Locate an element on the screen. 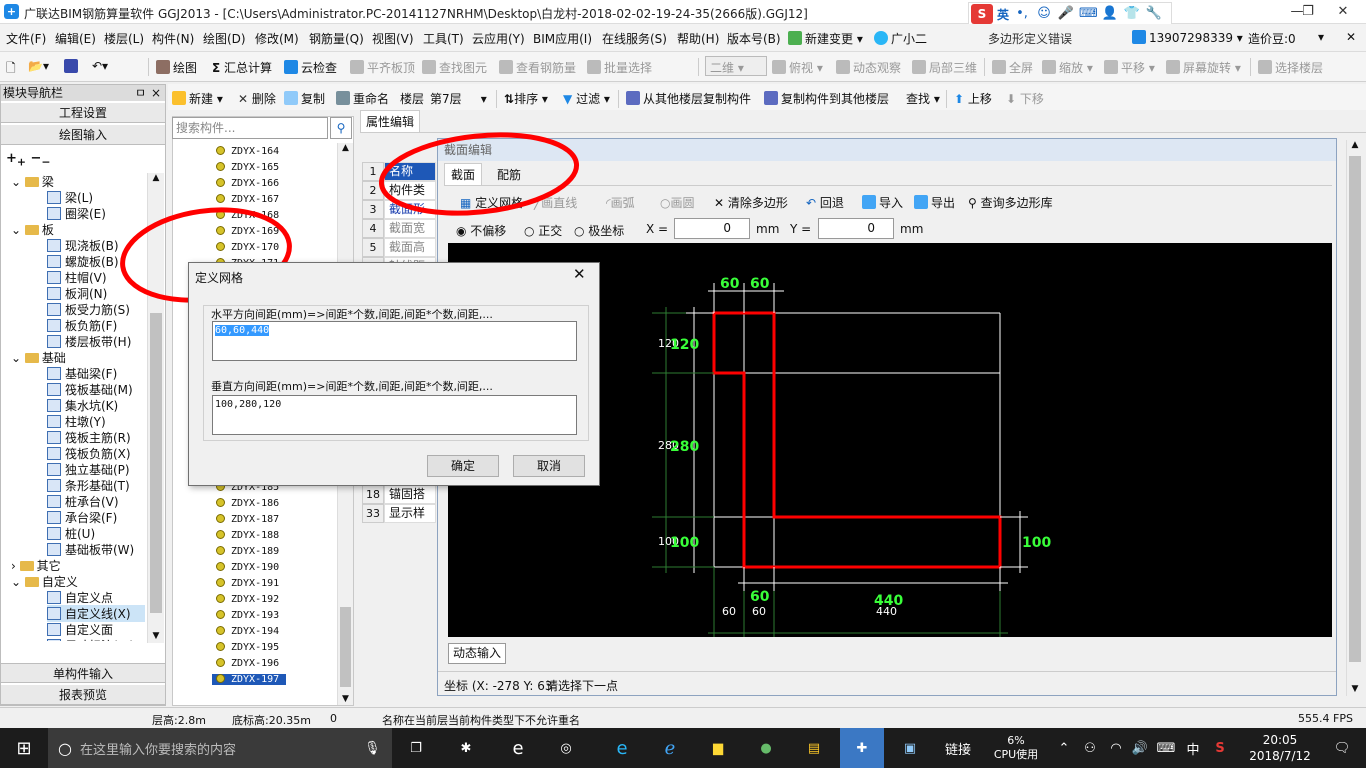 The height and width of the screenshot is (768, 1366). tree-item: 楼层板带(H) is located at coordinates (89, 341).